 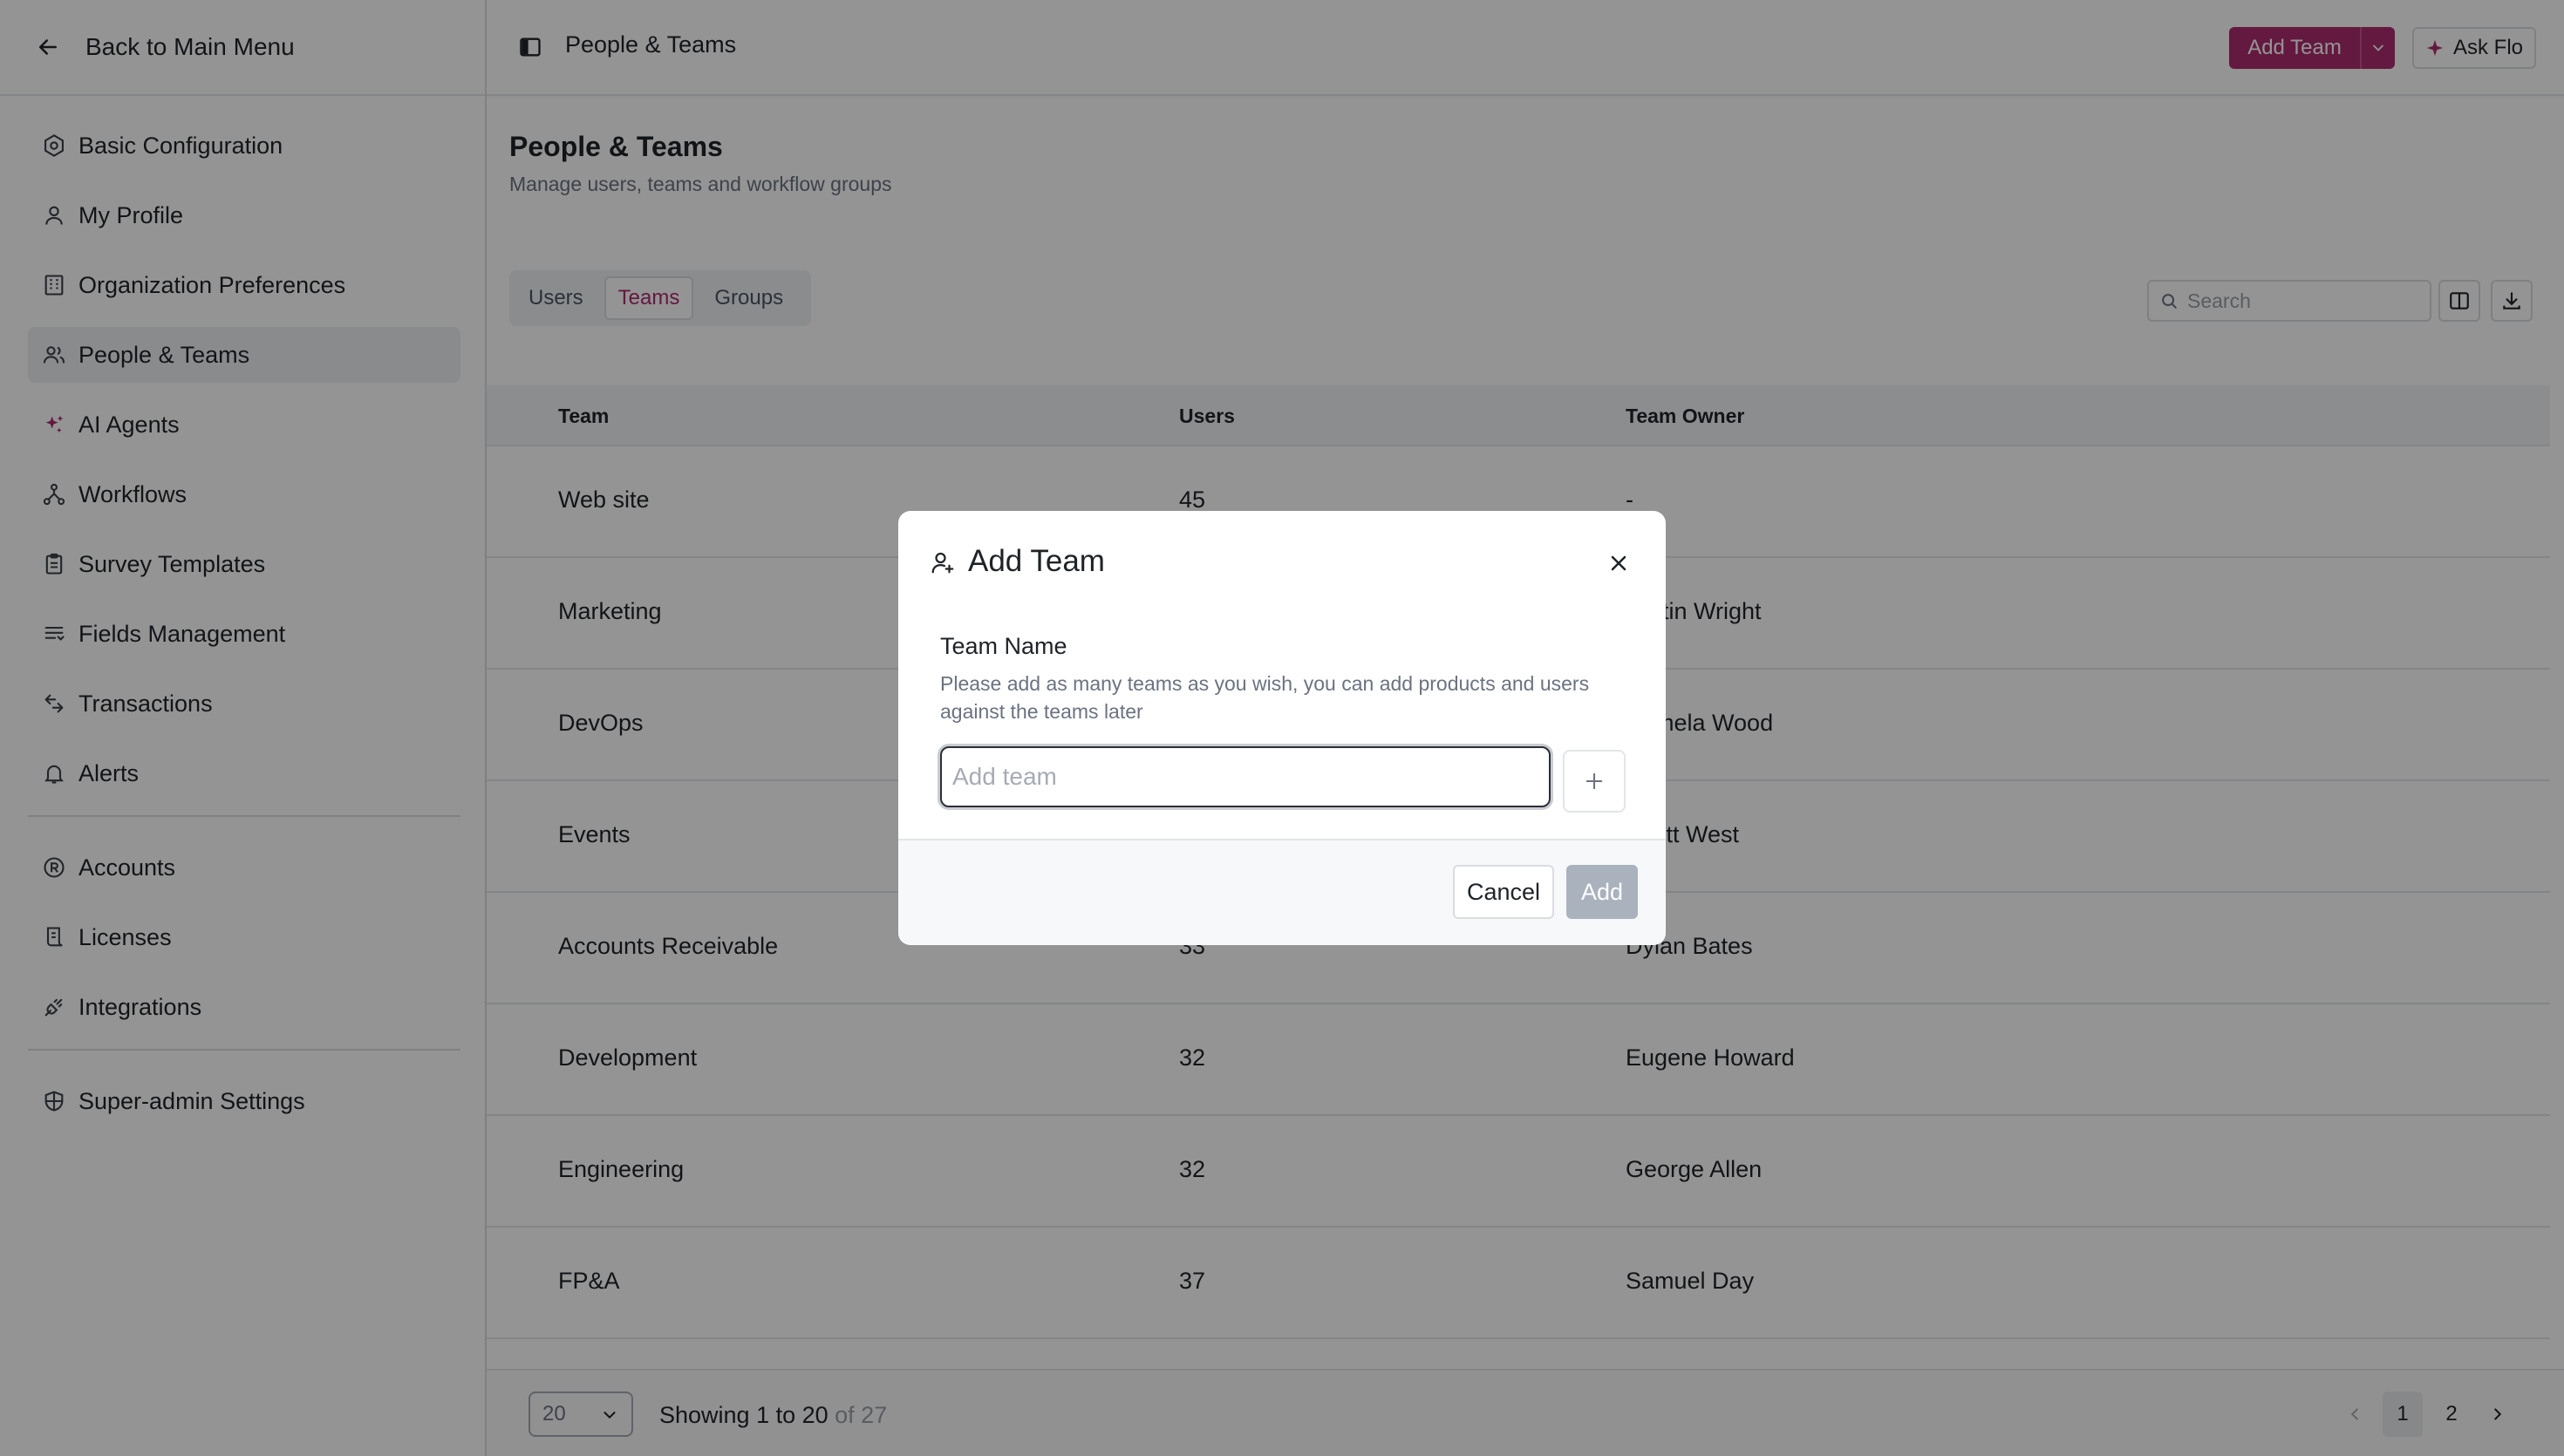 I want to click on team-name-input-wrapper, so click(x=1245, y=776).